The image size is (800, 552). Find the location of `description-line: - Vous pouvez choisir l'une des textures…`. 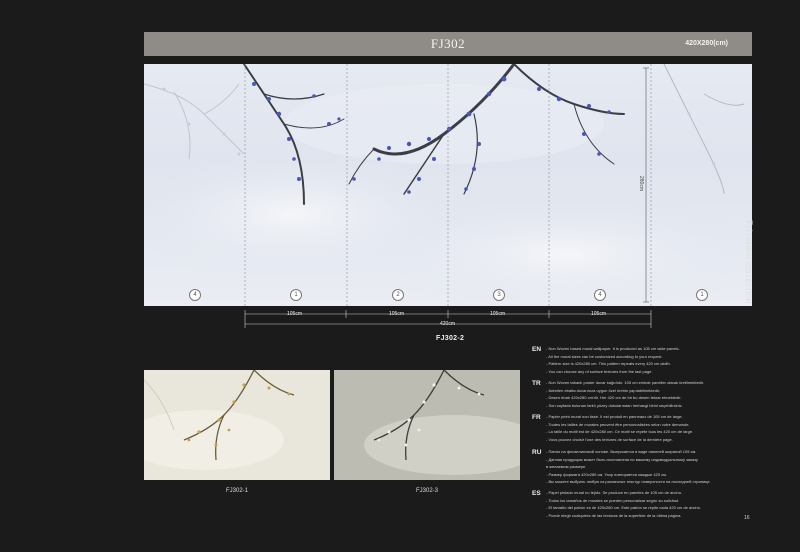

description-line: - Vous pouvez choisir l'une des textures… is located at coordinates (609, 439).